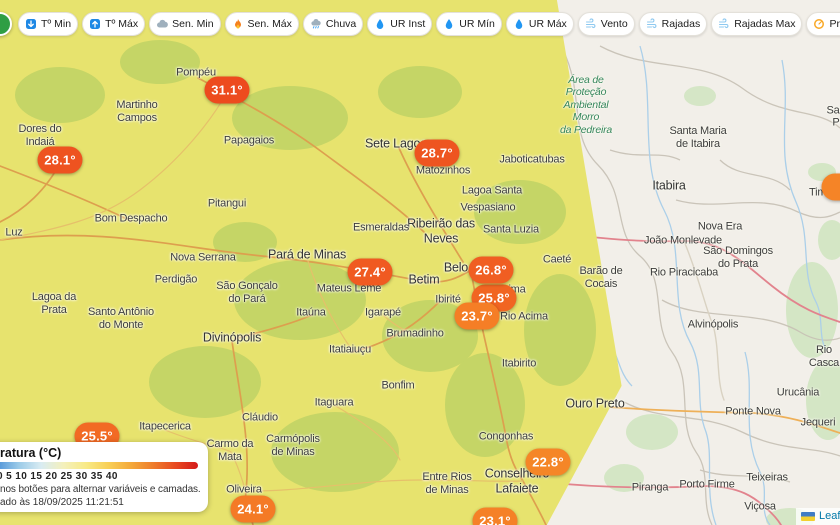  I want to click on temperature-marker: 24.1°, so click(253, 509).